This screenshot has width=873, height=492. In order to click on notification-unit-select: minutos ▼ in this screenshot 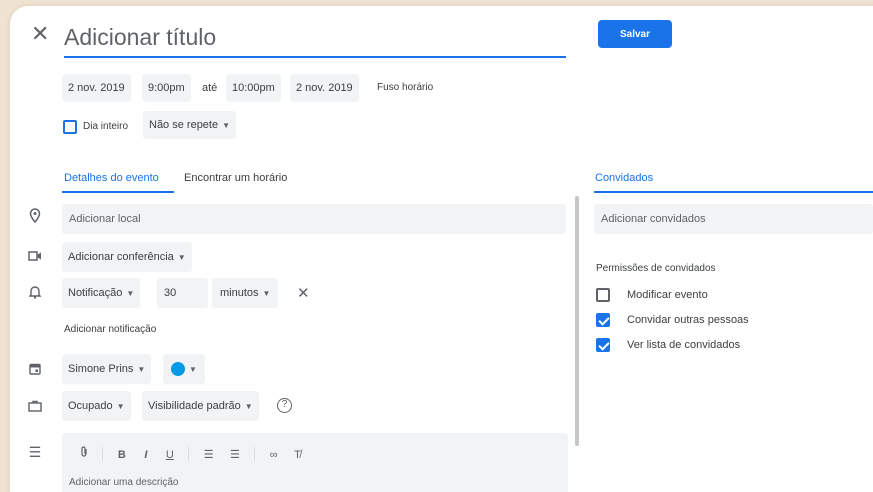, I will do `click(245, 293)`.